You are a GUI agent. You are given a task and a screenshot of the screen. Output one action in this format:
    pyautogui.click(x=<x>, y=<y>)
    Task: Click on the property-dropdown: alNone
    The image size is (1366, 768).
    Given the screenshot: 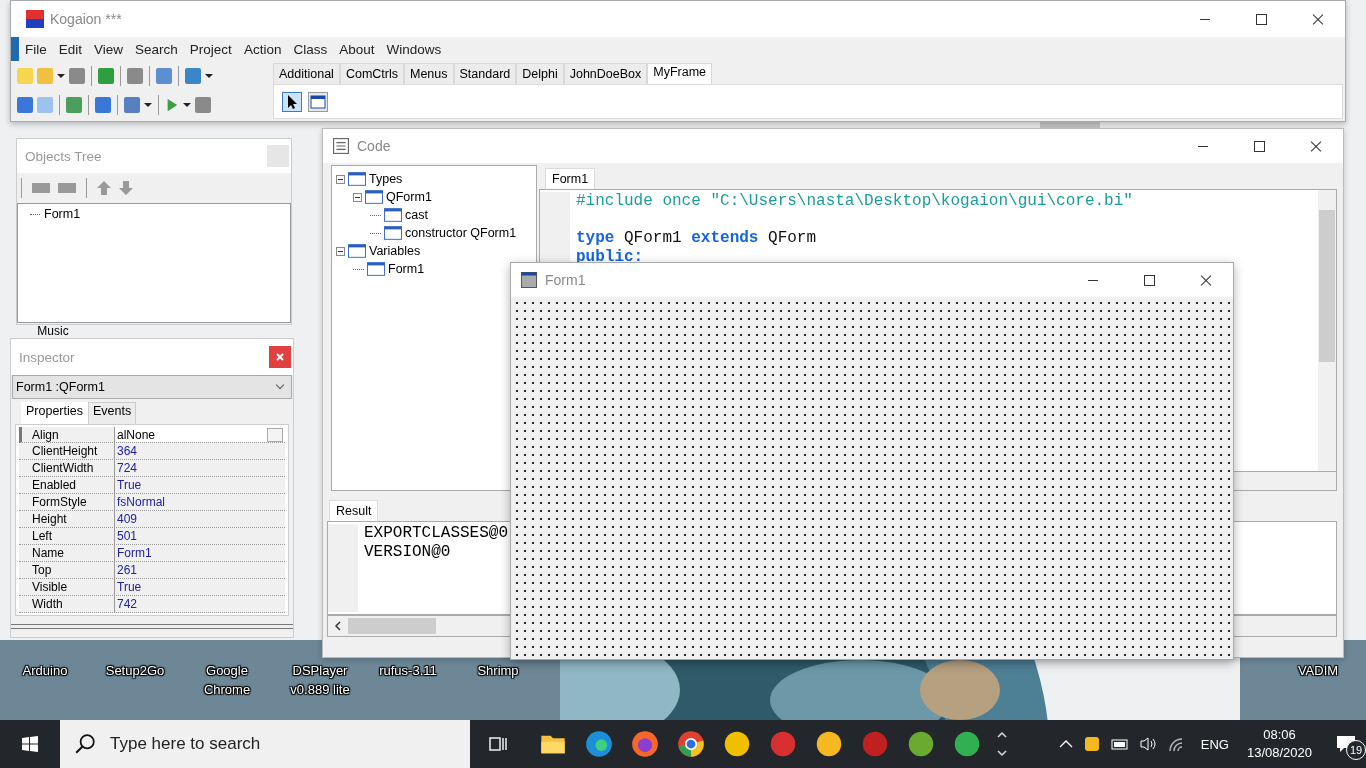 What is the action you would take?
    pyautogui.click(x=200, y=434)
    